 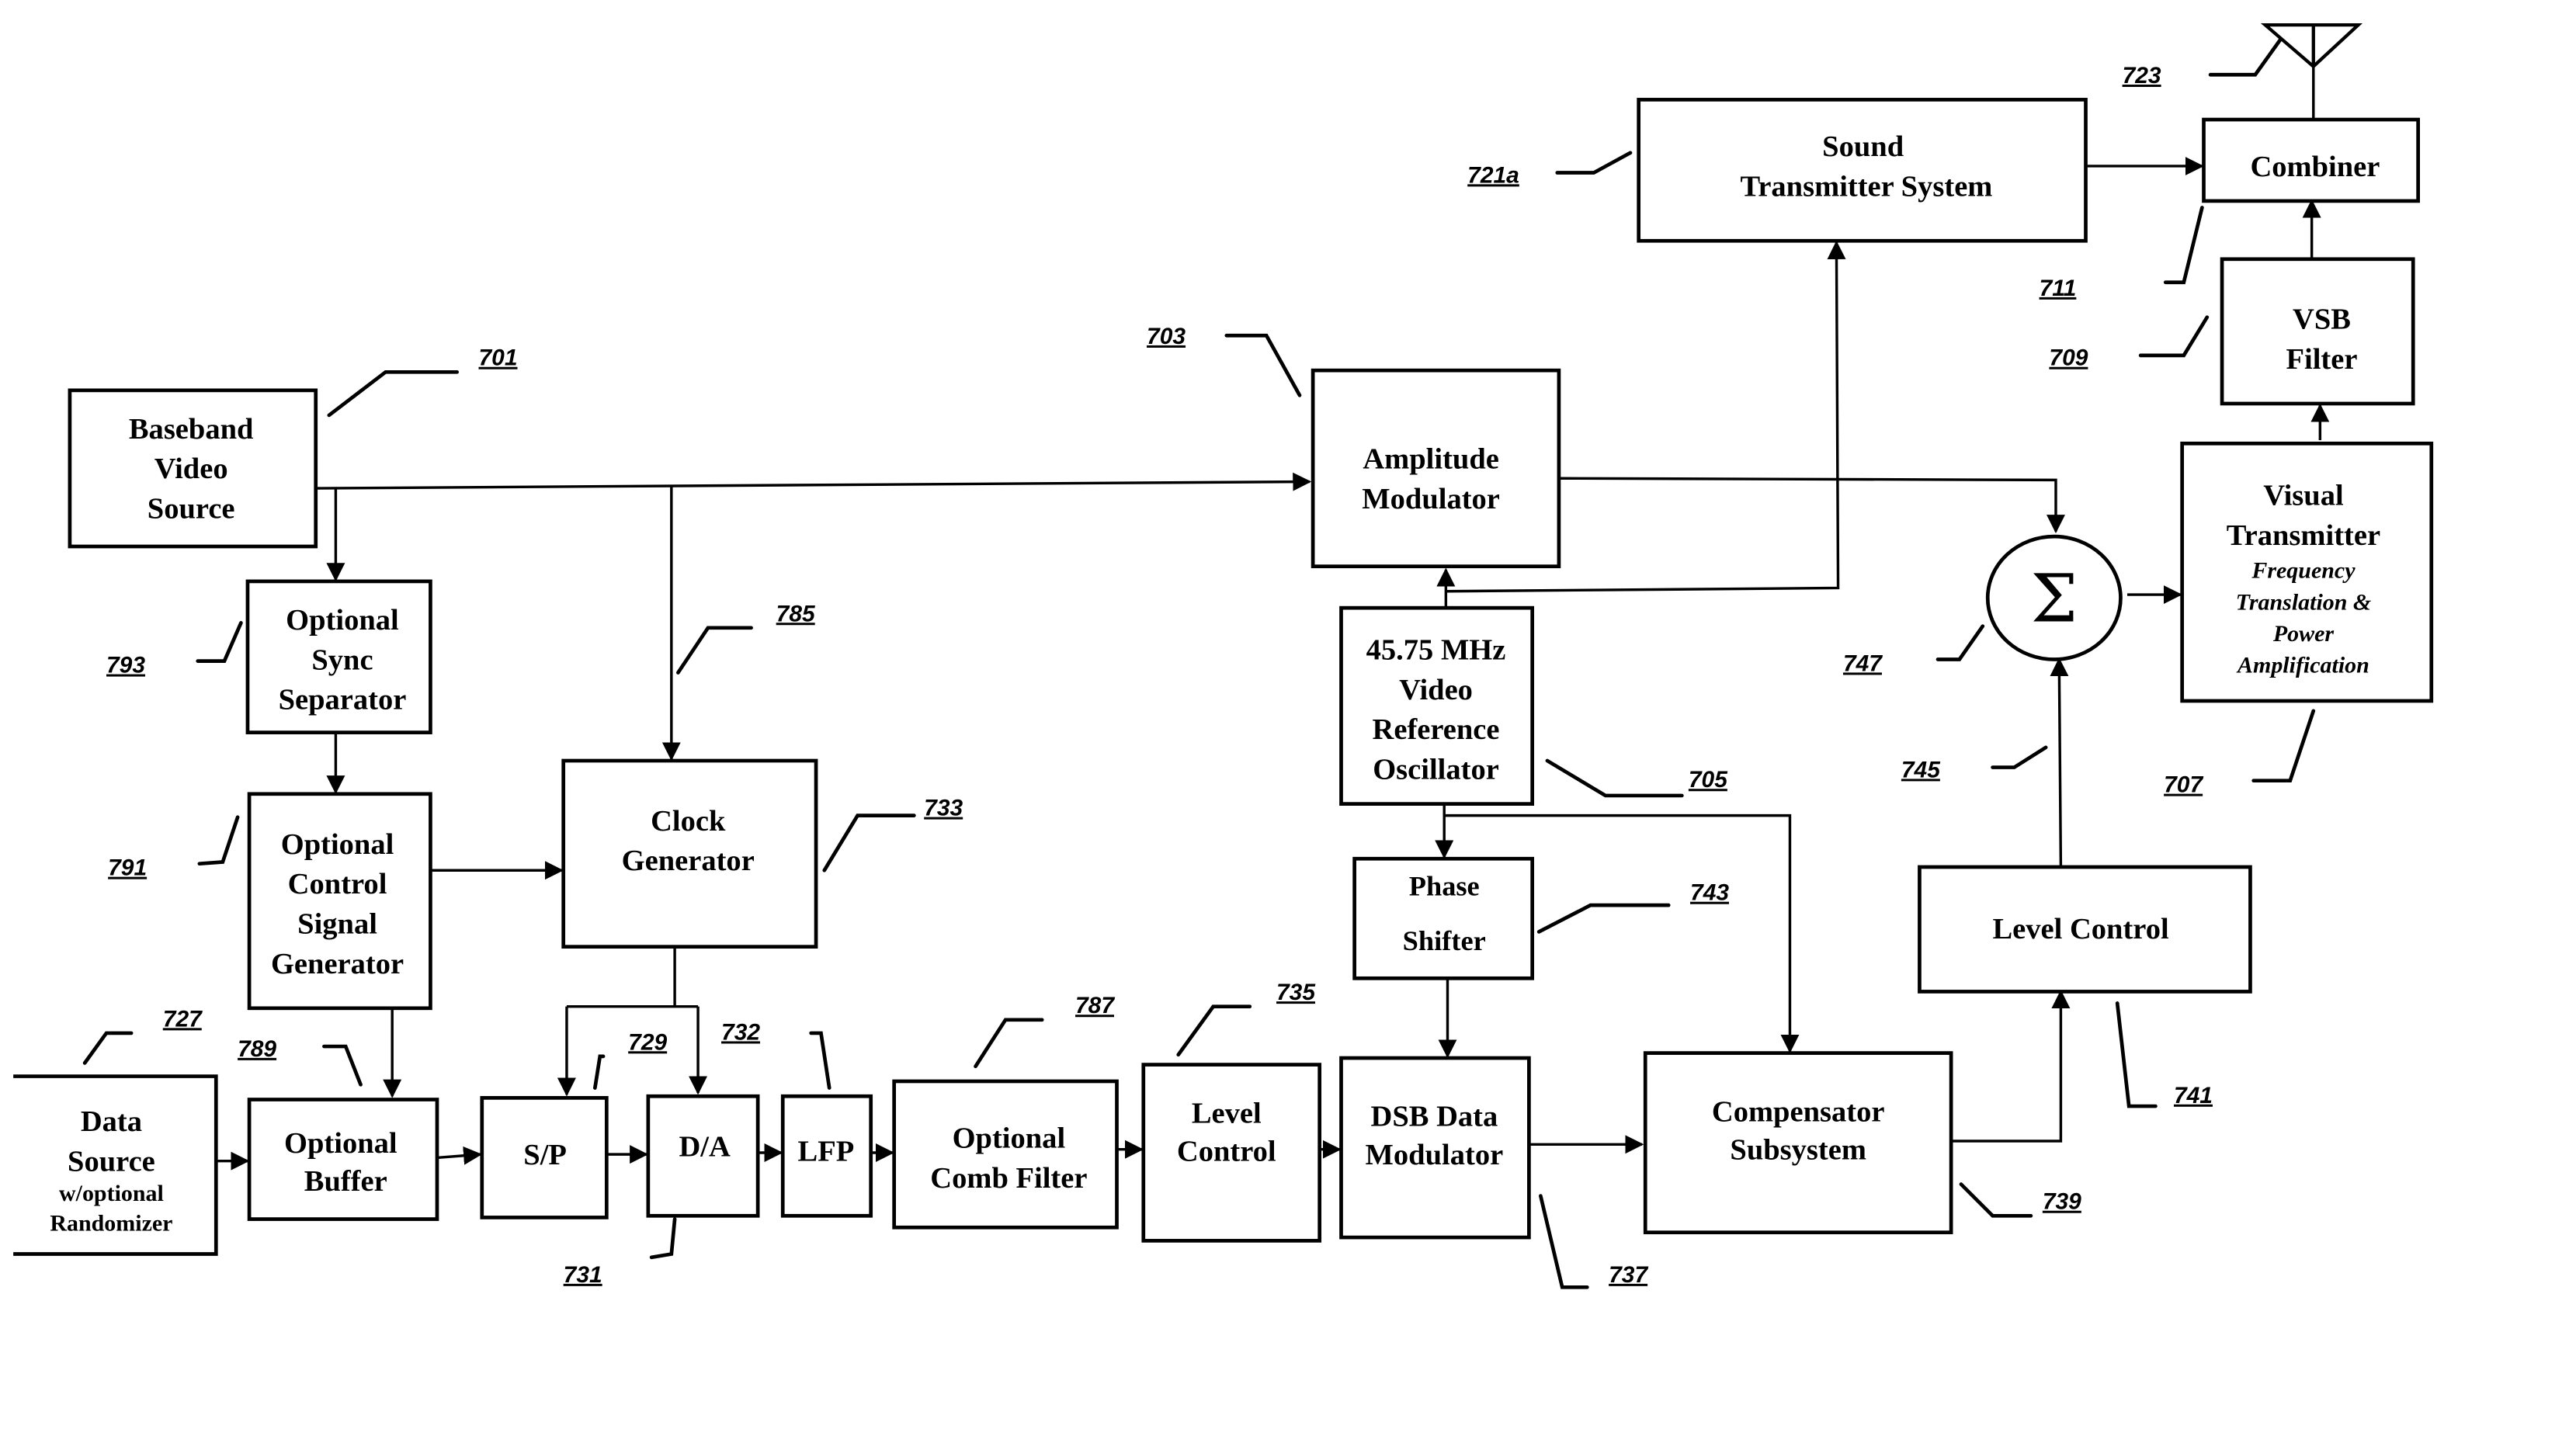 What do you see at coordinates (339, 902) in the screenshot?
I see `block-optional-control-signal-generator: Optional Control Signal Generator` at bounding box center [339, 902].